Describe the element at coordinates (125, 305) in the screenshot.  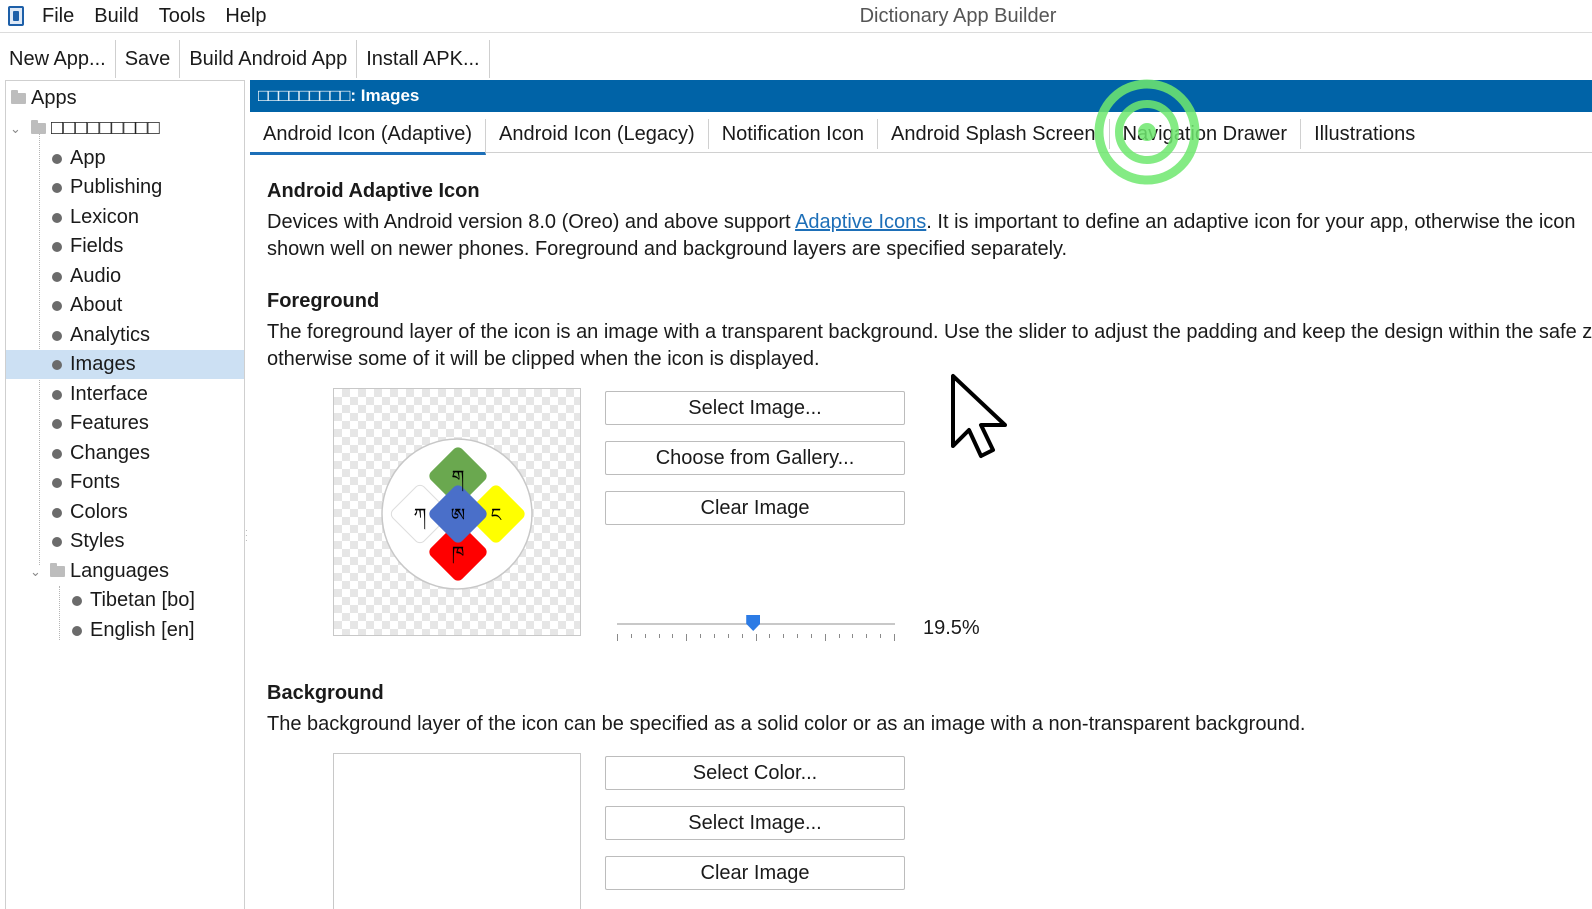
I see `tree-item-about: About` at that location.